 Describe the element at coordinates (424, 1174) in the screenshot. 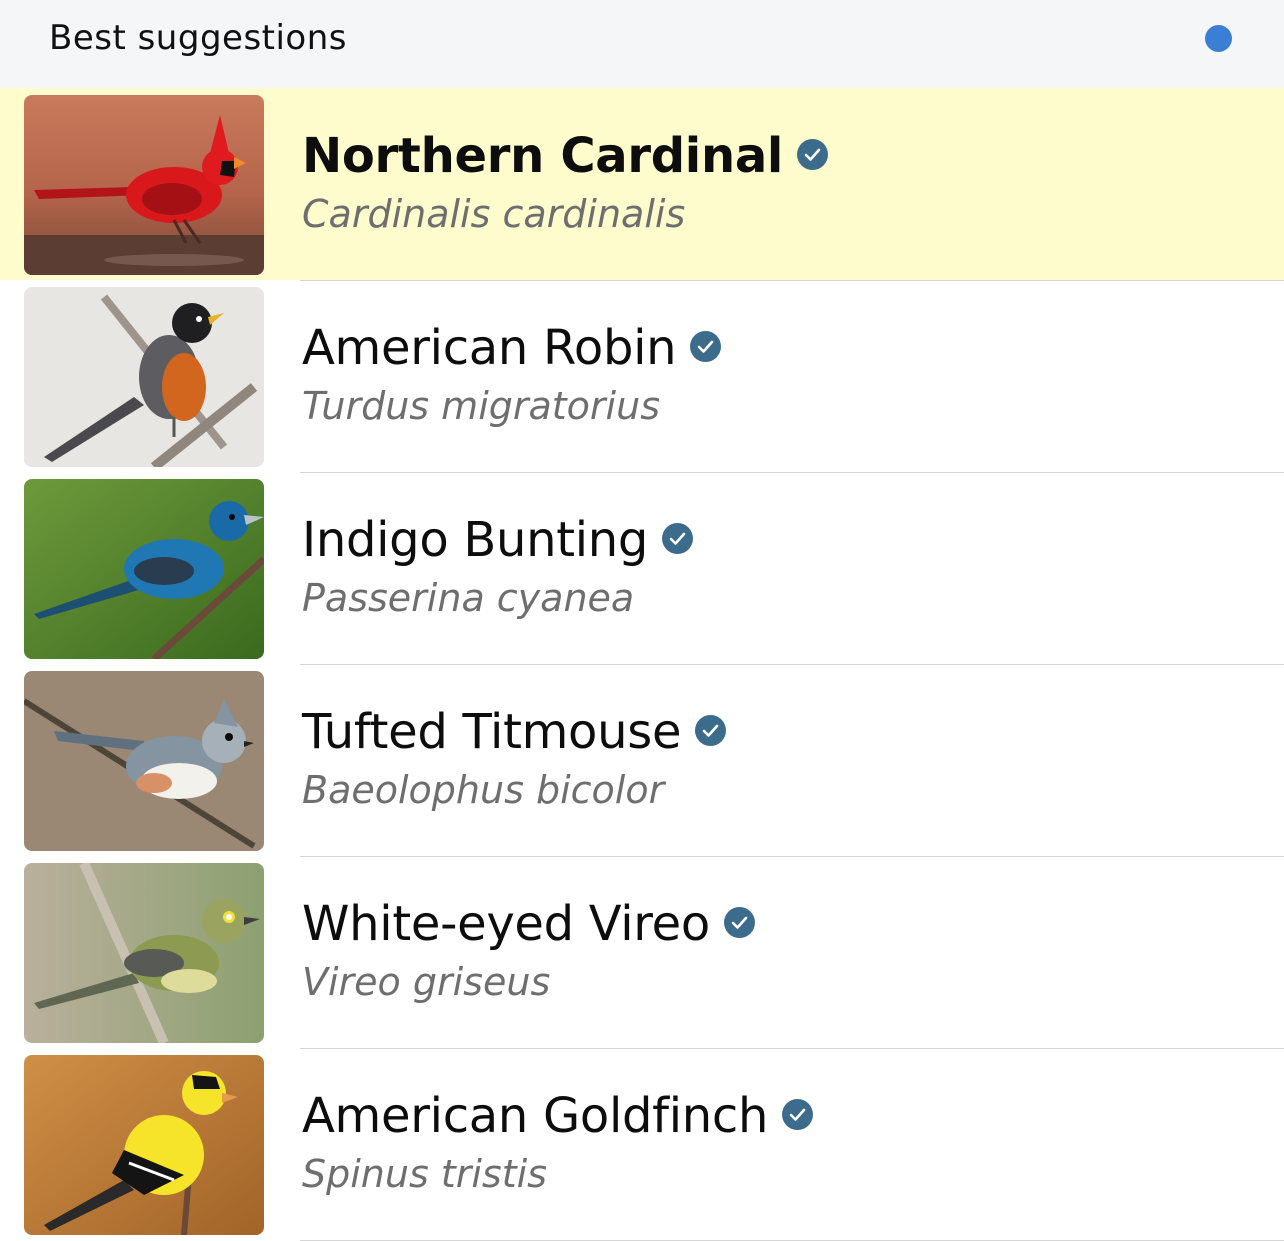

I see `scientific-name: Spinus tristis` at that location.